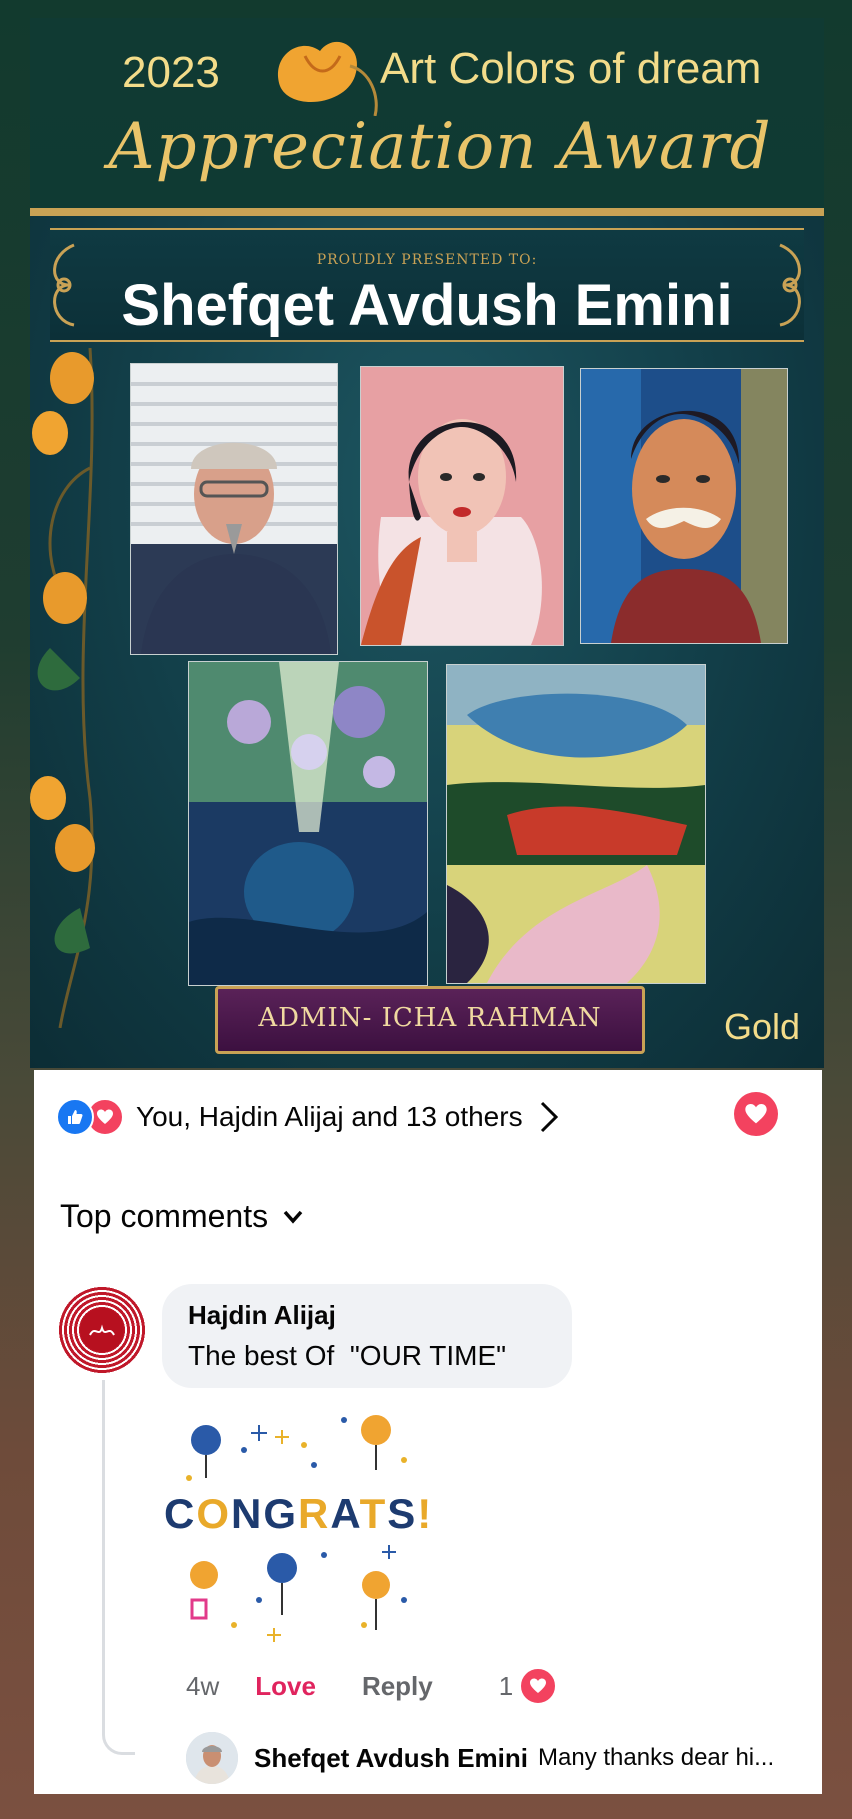 This screenshot has width=852, height=1819. I want to click on reply-author: Shefqet Avdush Emini, so click(391, 1758).